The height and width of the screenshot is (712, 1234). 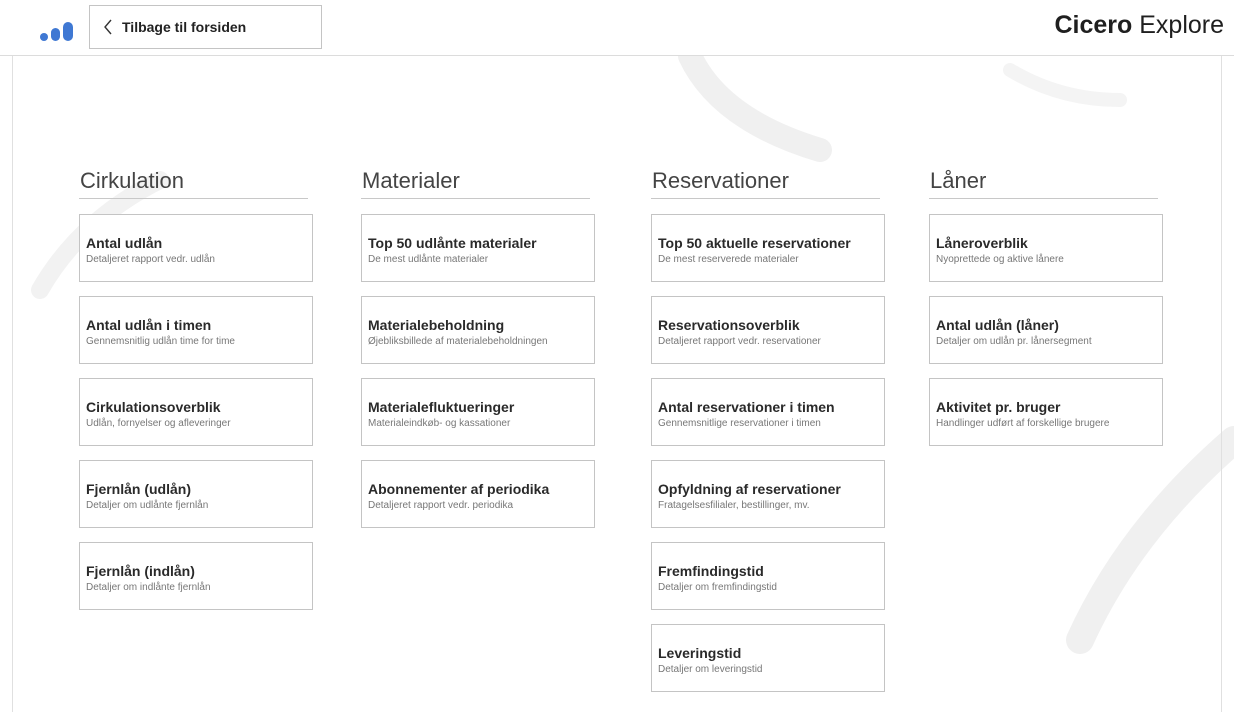 I want to click on report-card-description: Detaljer om fremfindingstid, so click(x=717, y=587).